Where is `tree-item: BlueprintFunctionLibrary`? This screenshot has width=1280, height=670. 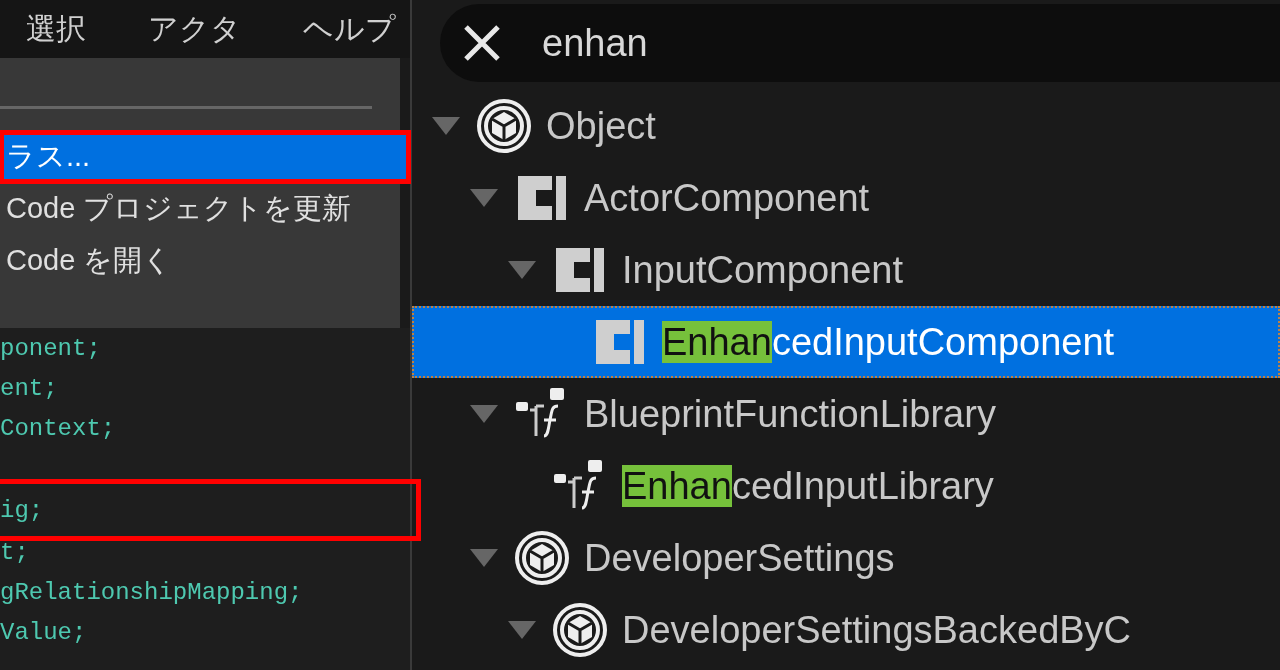
tree-item: BlueprintFunctionLibrary is located at coordinates (846, 414).